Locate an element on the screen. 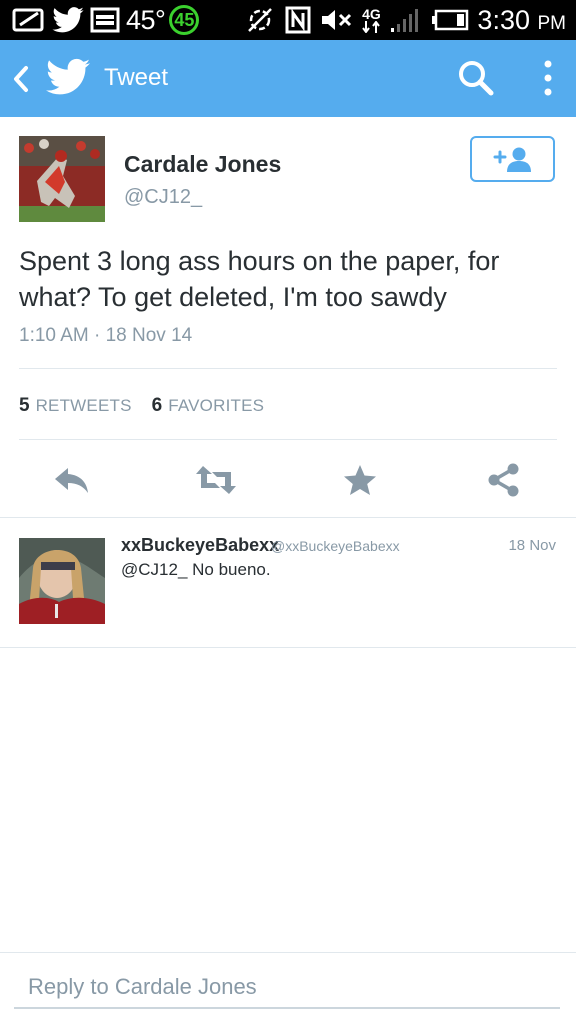 Image resolution: width=576 pixels, height=1025 pixels. reply-text: @CJ12_ No bueno. is located at coordinates (196, 569).